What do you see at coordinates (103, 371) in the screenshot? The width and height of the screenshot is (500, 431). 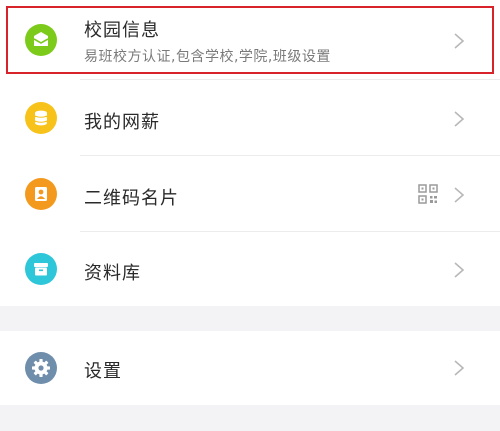 I see `settings-title: 设置` at bounding box center [103, 371].